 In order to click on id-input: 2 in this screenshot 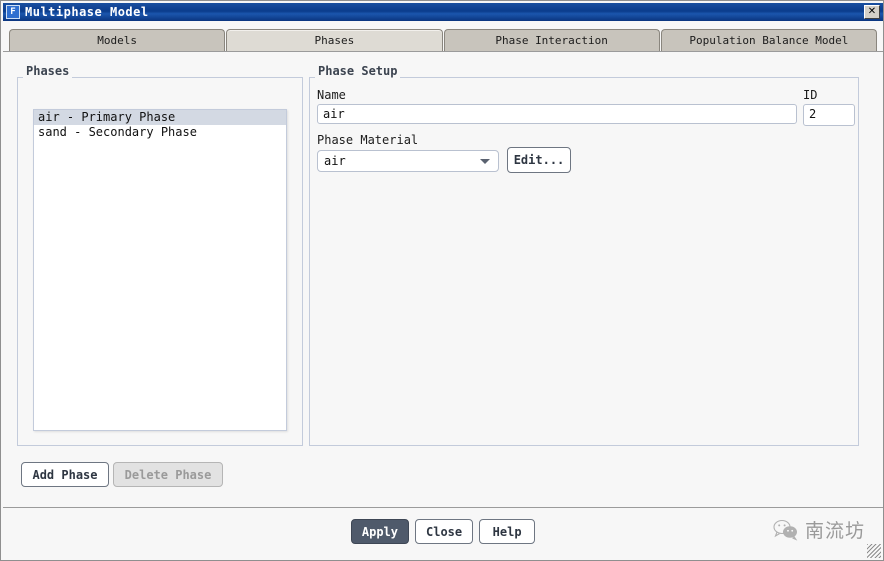, I will do `click(829, 115)`.